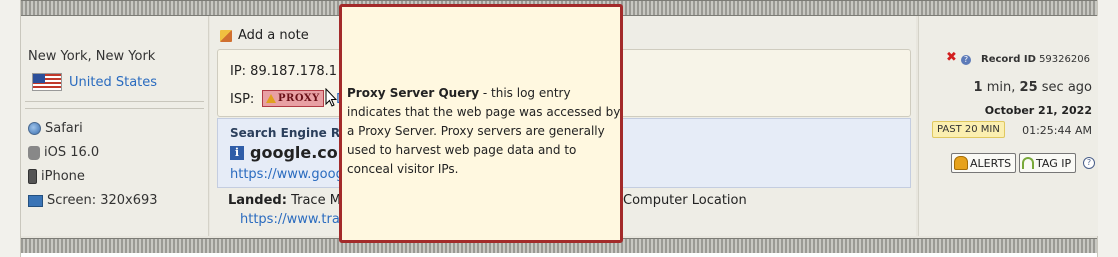  What do you see at coordinates (34, 128) in the screenshot?
I see `browser-icon` at bounding box center [34, 128].